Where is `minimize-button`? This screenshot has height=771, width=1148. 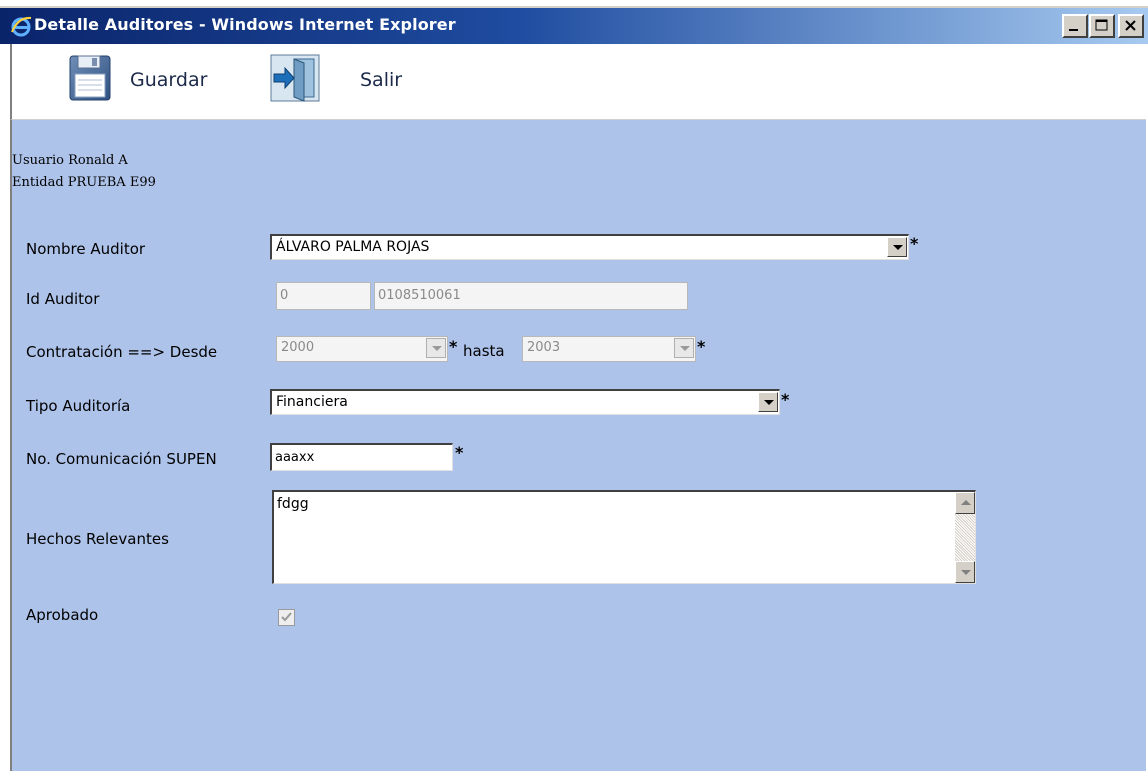 minimize-button is located at coordinates (1075, 26).